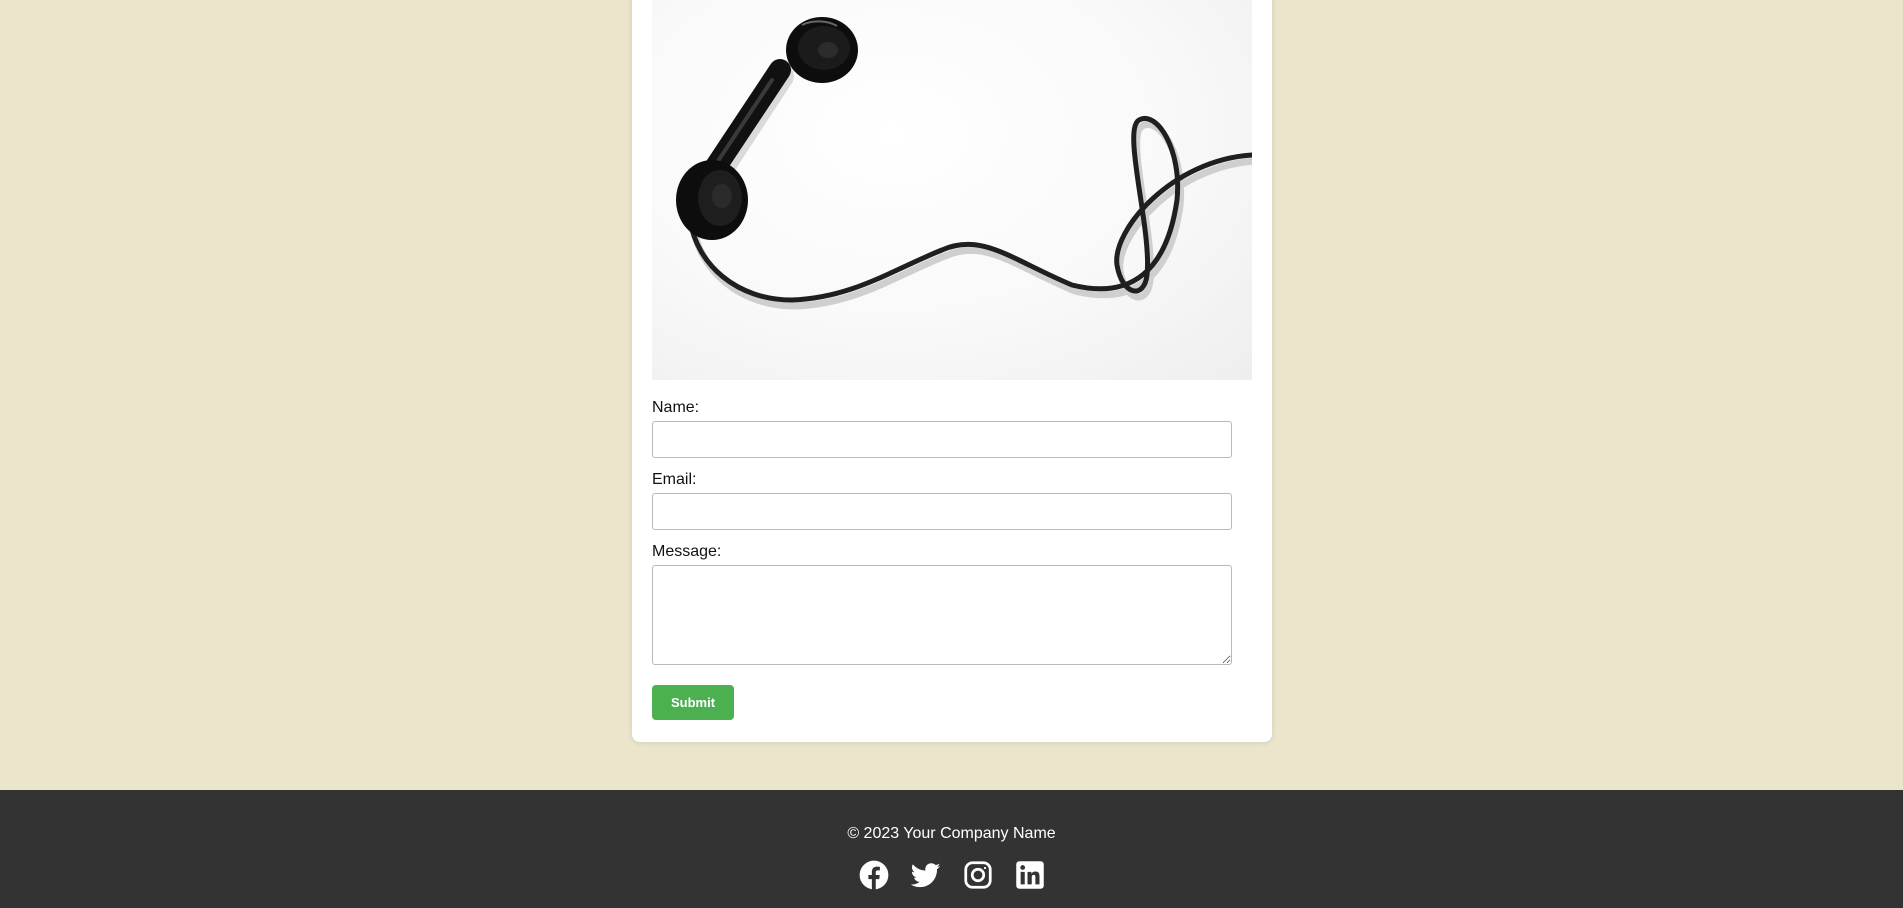 The width and height of the screenshot is (1903, 908). I want to click on twitter-icon, so click(925, 875).